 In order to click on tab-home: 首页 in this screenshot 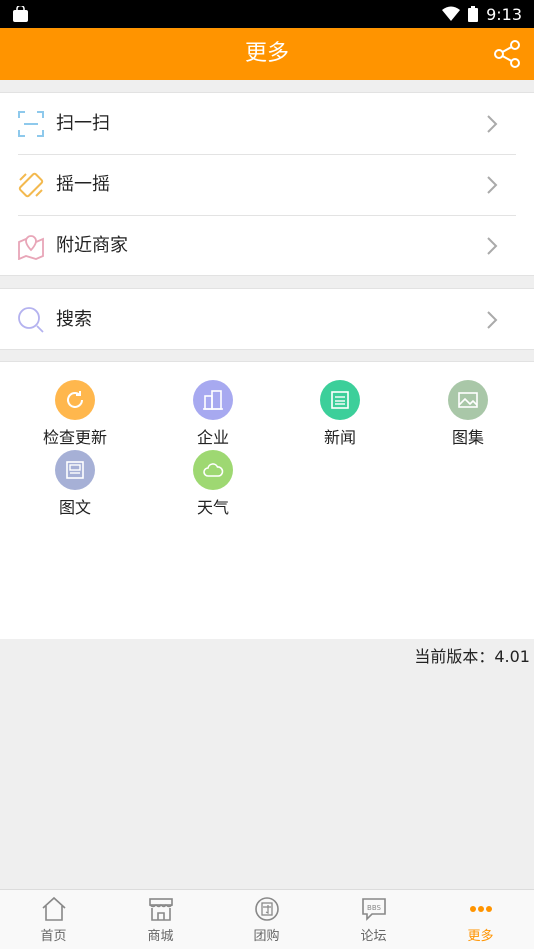, I will do `click(53, 919)`.